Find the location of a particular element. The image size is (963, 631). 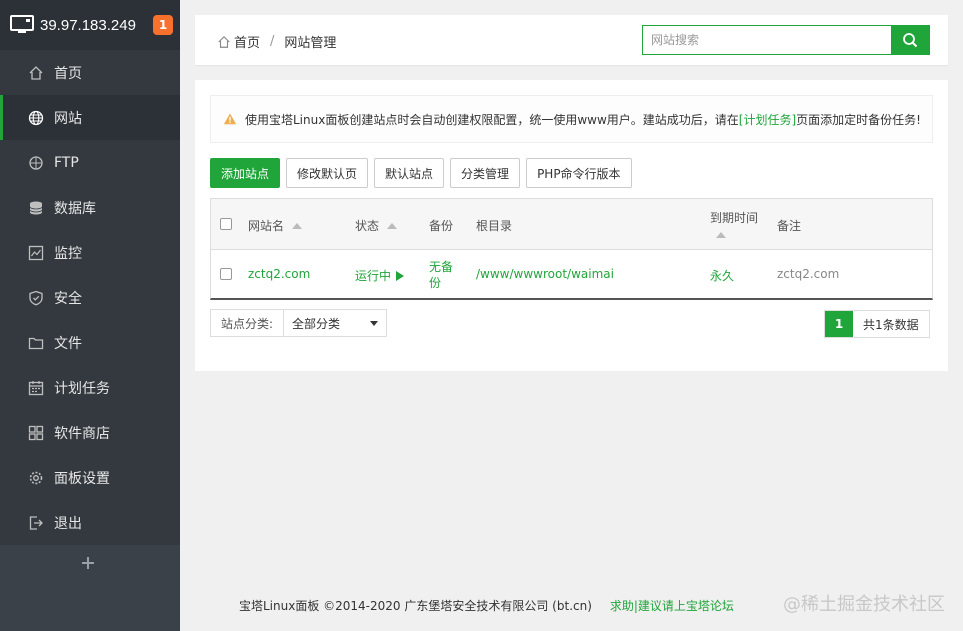

sidebar-menu: 首页 网站 FTP 数据库 监控 安全 文件 计划任务 软件商店 面板设置 退出 is located at coordinates (90, 297).